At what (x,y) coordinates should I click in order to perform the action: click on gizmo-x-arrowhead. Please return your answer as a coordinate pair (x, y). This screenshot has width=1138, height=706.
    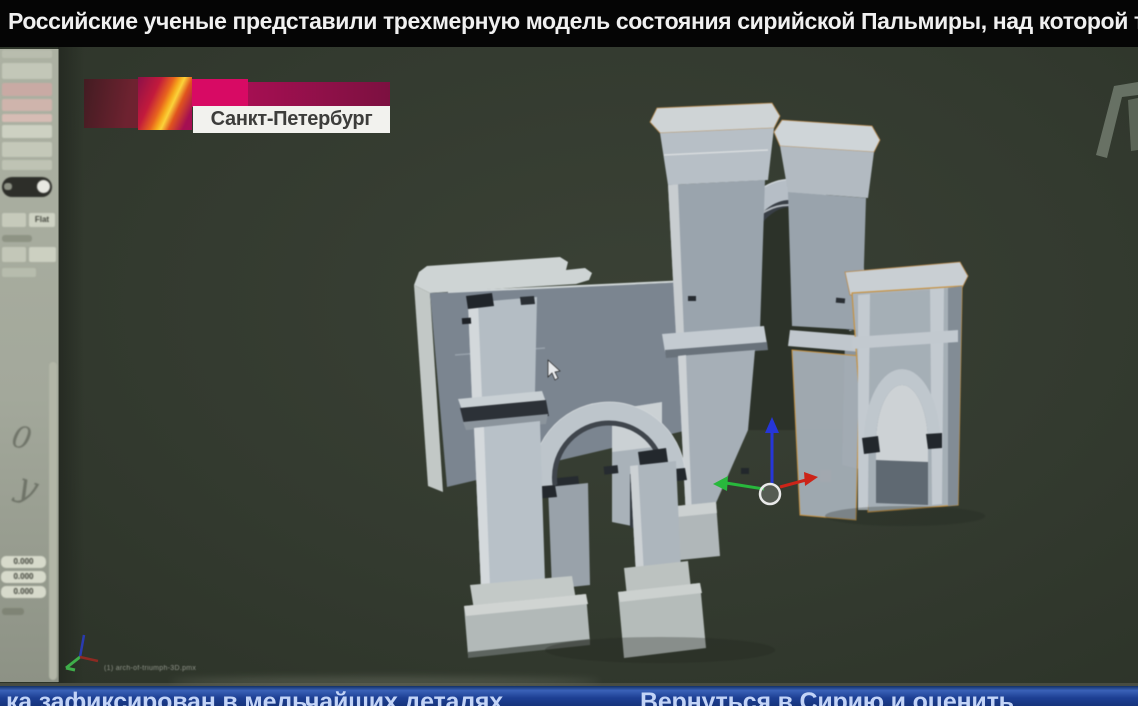
    Looking at the image, I should click on (811, 479).